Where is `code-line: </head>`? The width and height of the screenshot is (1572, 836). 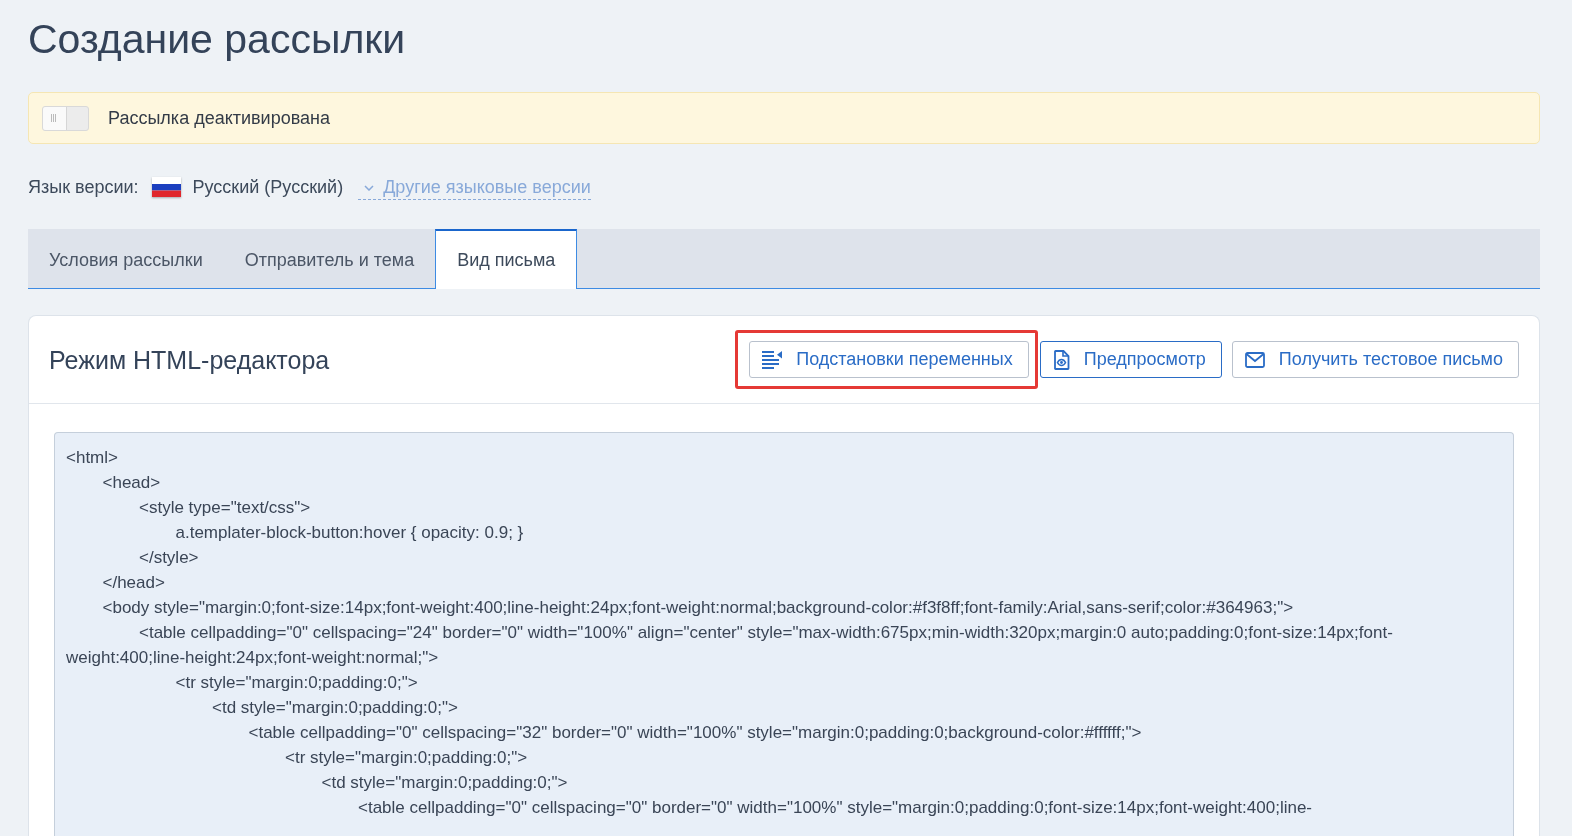 code-line: </head> is located at coordinates (133, 582).